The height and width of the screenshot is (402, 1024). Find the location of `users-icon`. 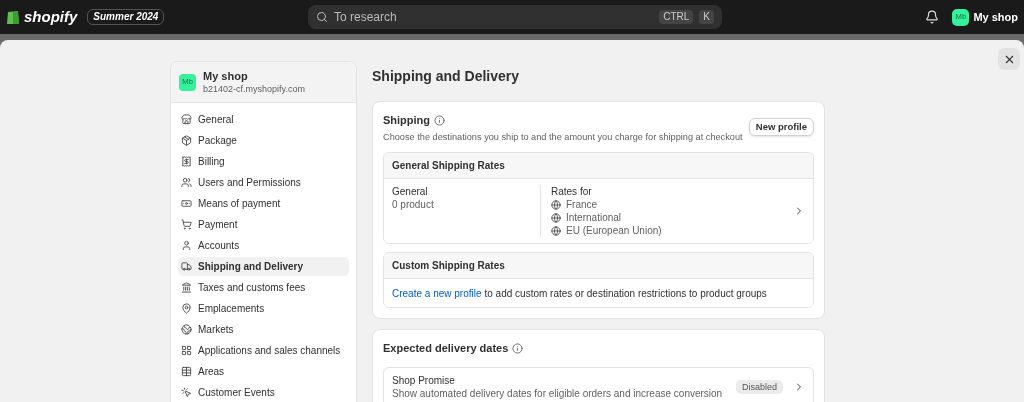

users-icon is located at coordinates (186, 182).